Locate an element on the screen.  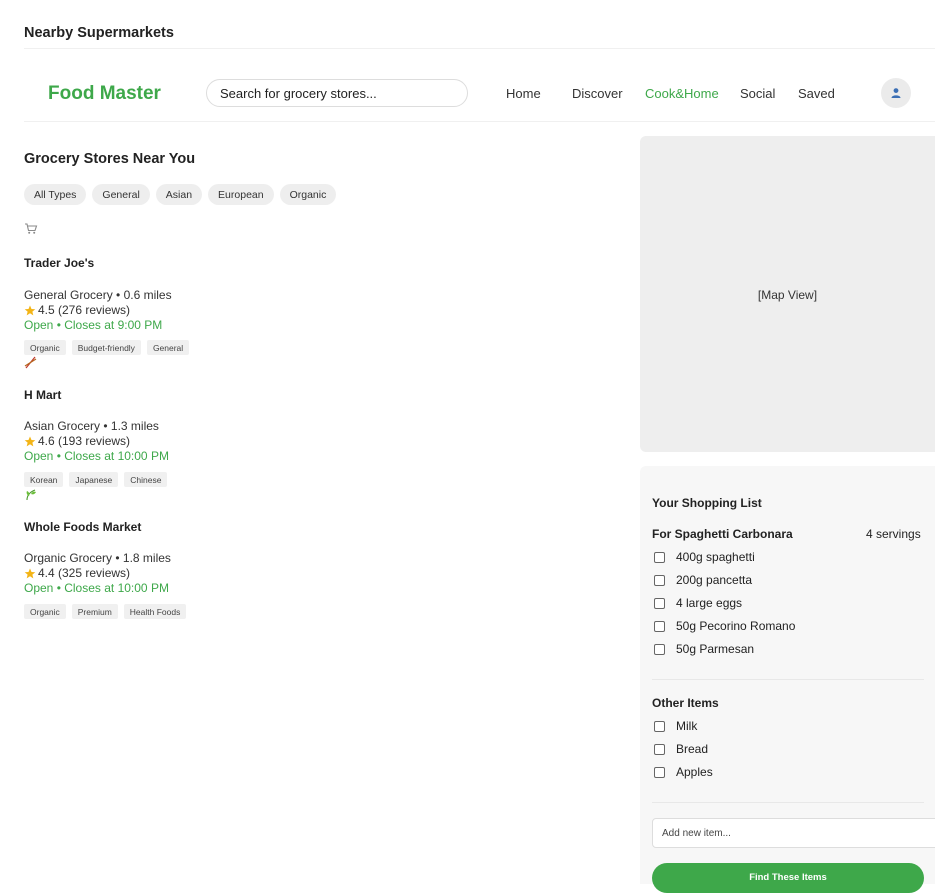
filter-general: General is located at coordinates (121, 194).